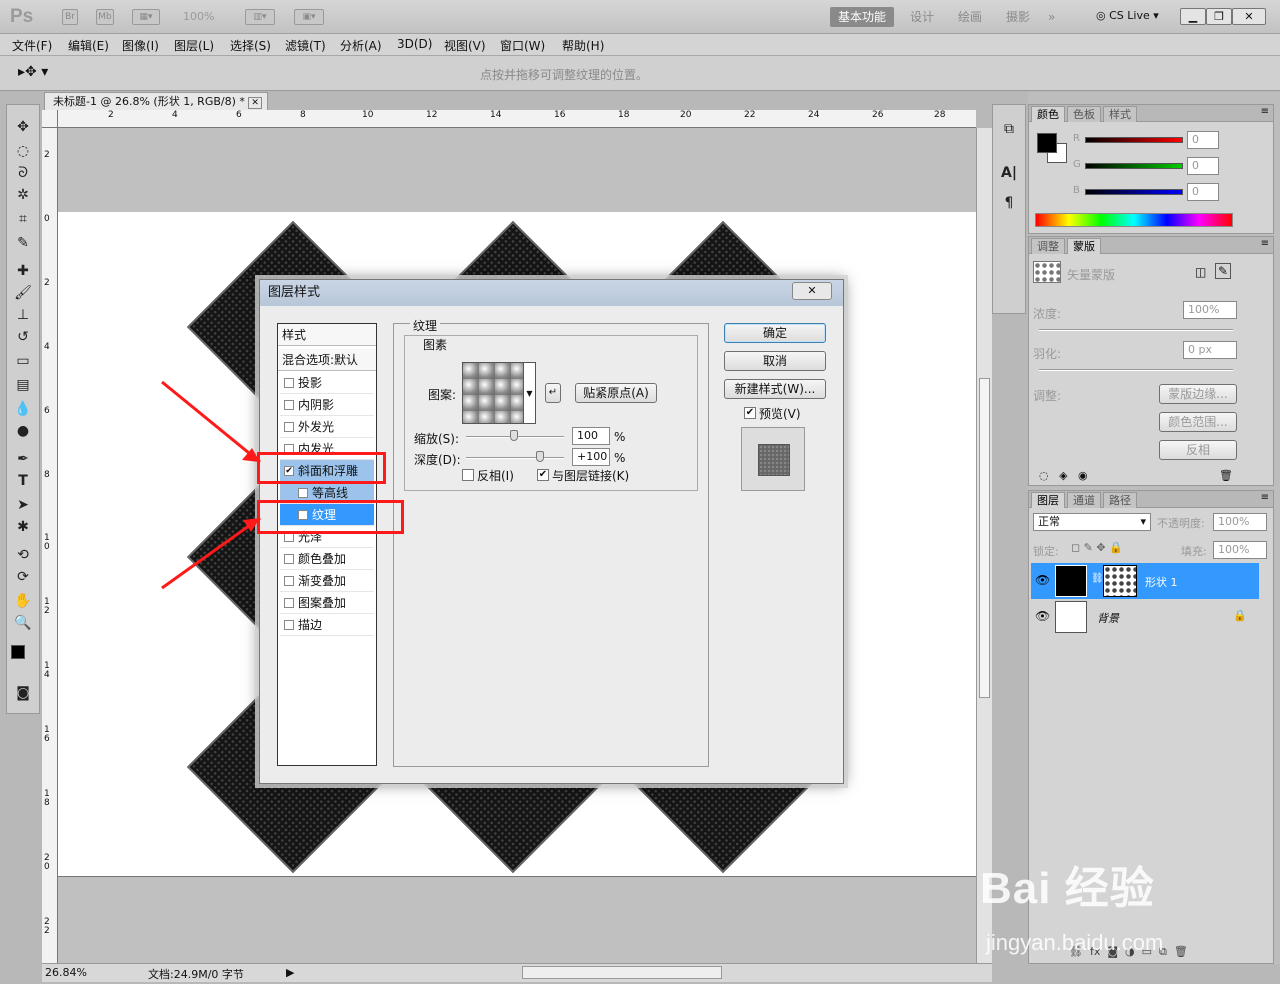  What do you see at coordinates (1145, 581) in the screenshot?
I see `layer-row-shape: 👁 ⛓ 形状 1` at bounding box center [1145, 581].